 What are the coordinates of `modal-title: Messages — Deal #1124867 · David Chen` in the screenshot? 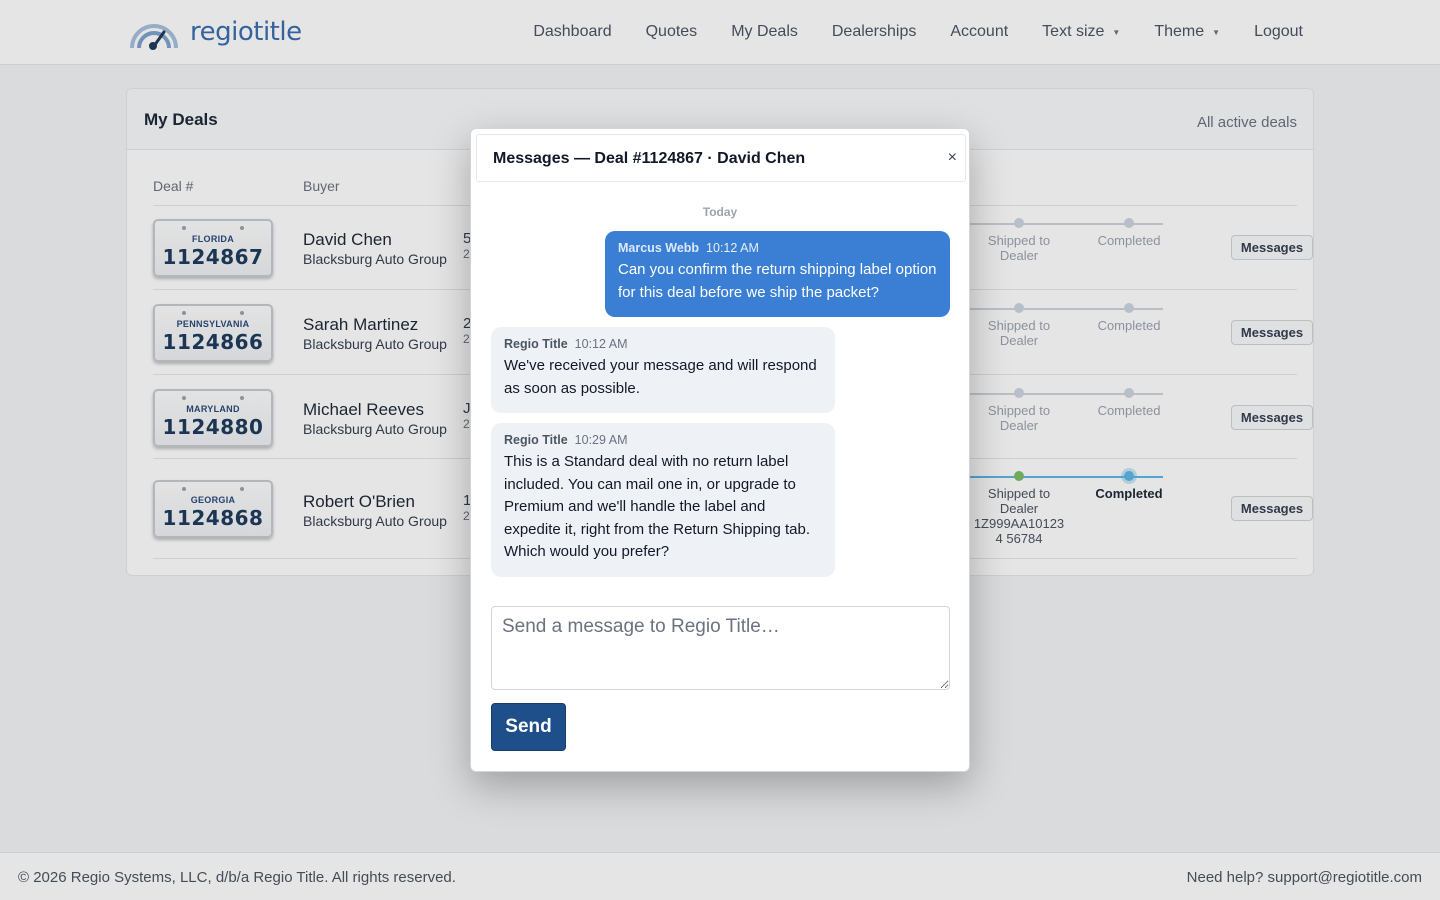 It's located at (649, 158).